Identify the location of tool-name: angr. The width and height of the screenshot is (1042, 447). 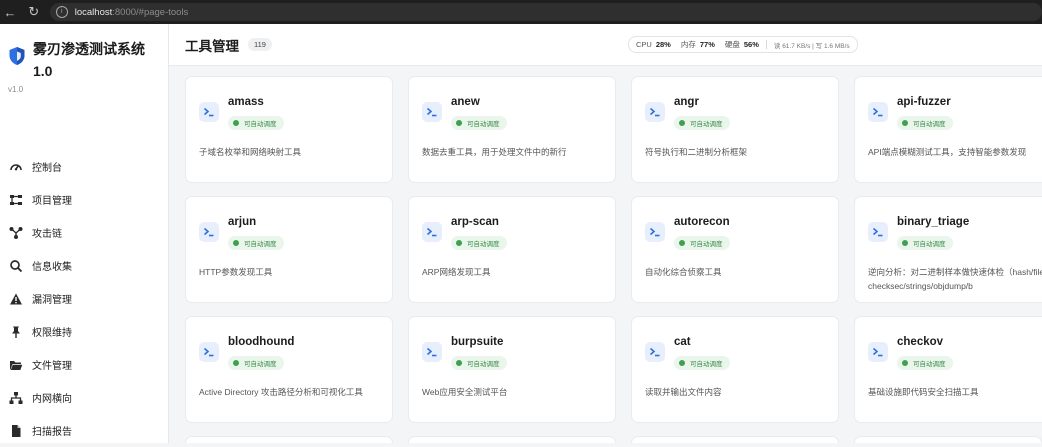
(686, 102).